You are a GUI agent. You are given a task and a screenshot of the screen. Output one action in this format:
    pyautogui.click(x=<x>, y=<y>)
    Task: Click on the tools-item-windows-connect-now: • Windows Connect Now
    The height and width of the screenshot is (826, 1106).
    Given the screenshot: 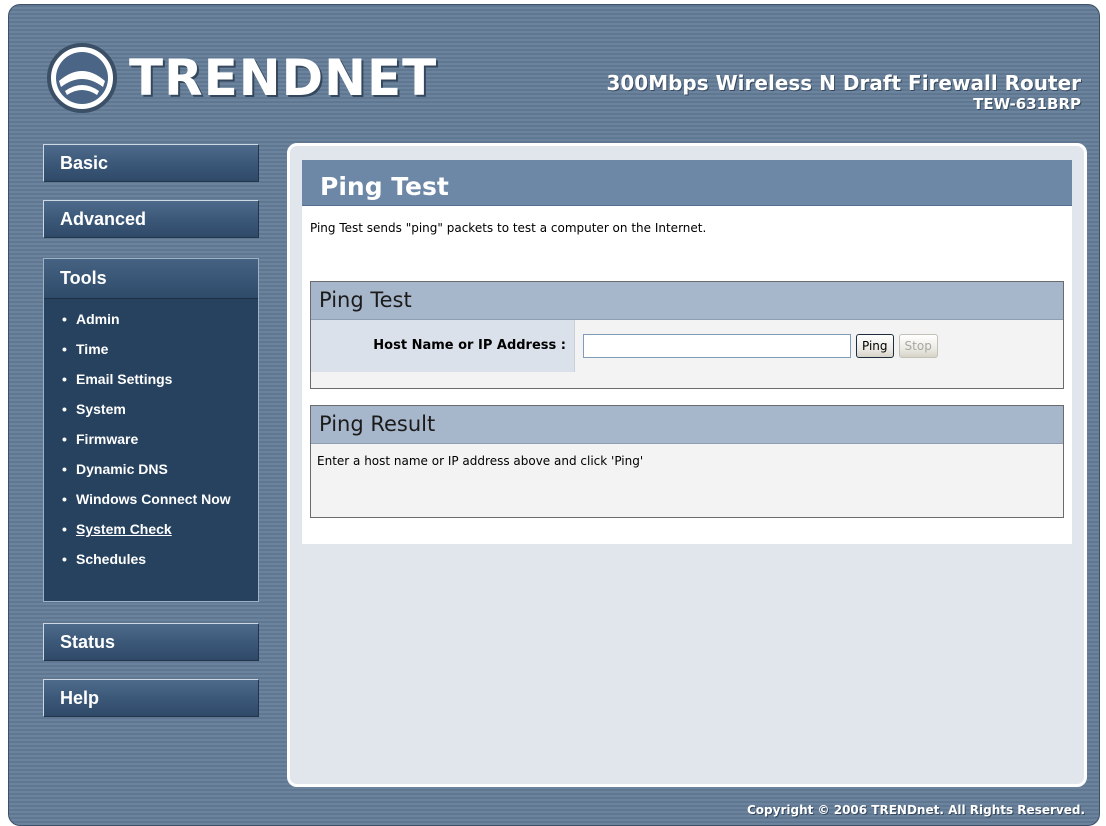 What is the action you would take?
    pyautogui.click(x=151, y=506)
    